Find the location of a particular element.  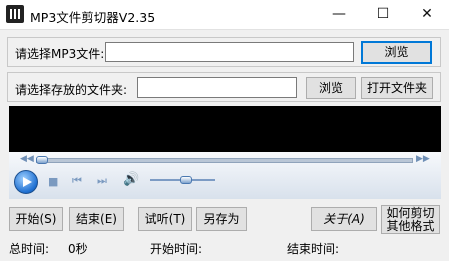

stop-icon: ■ is located at coordinates (53, 181).